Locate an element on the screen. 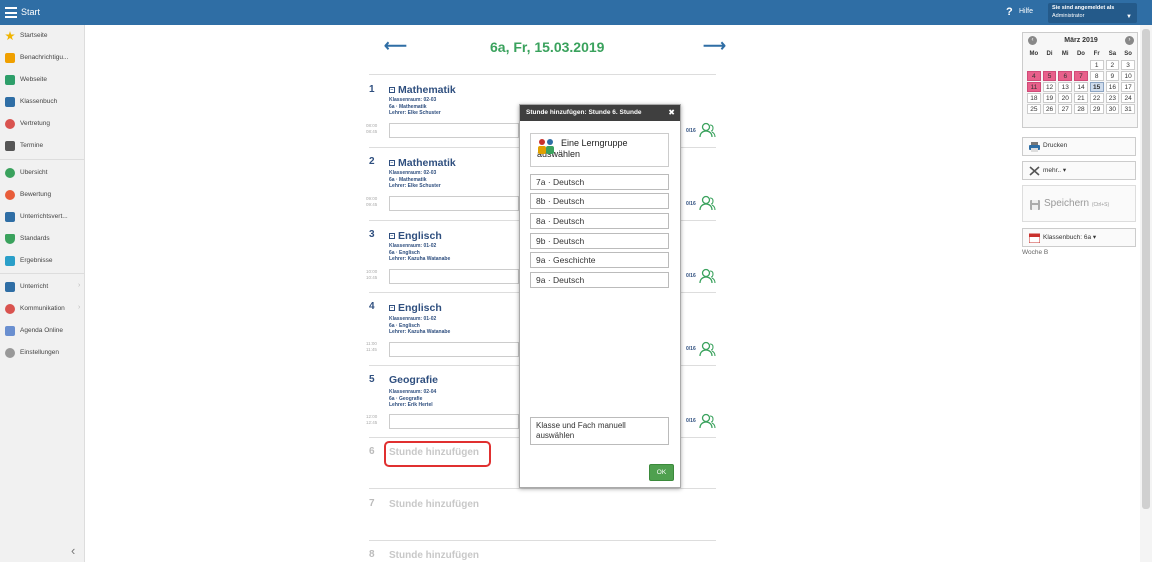 This screenshot has height=562, width=1152. user-label: Sie sind angemeldet als is located at coordinates (1083, 8).